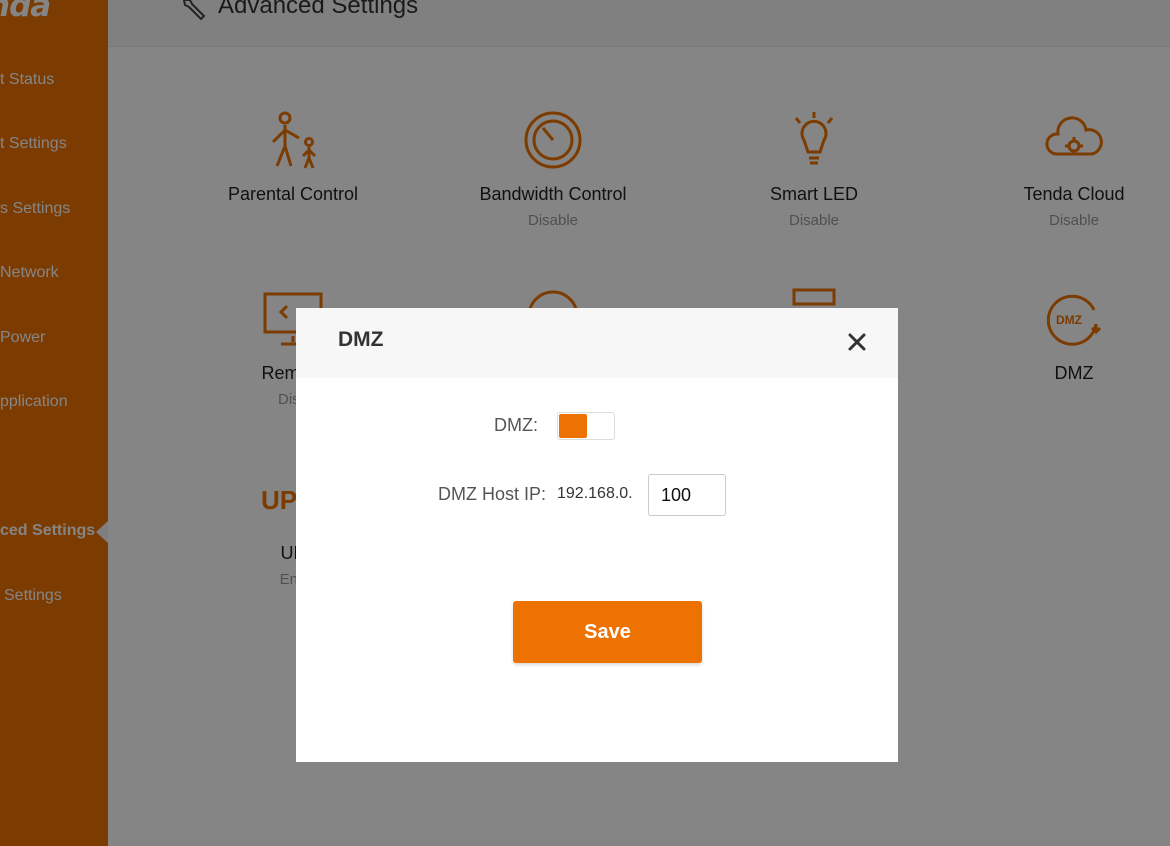  Describe the element at coordinates (687, 495) in the screenshot. I see `host-ip-last-octet-input` at that location.